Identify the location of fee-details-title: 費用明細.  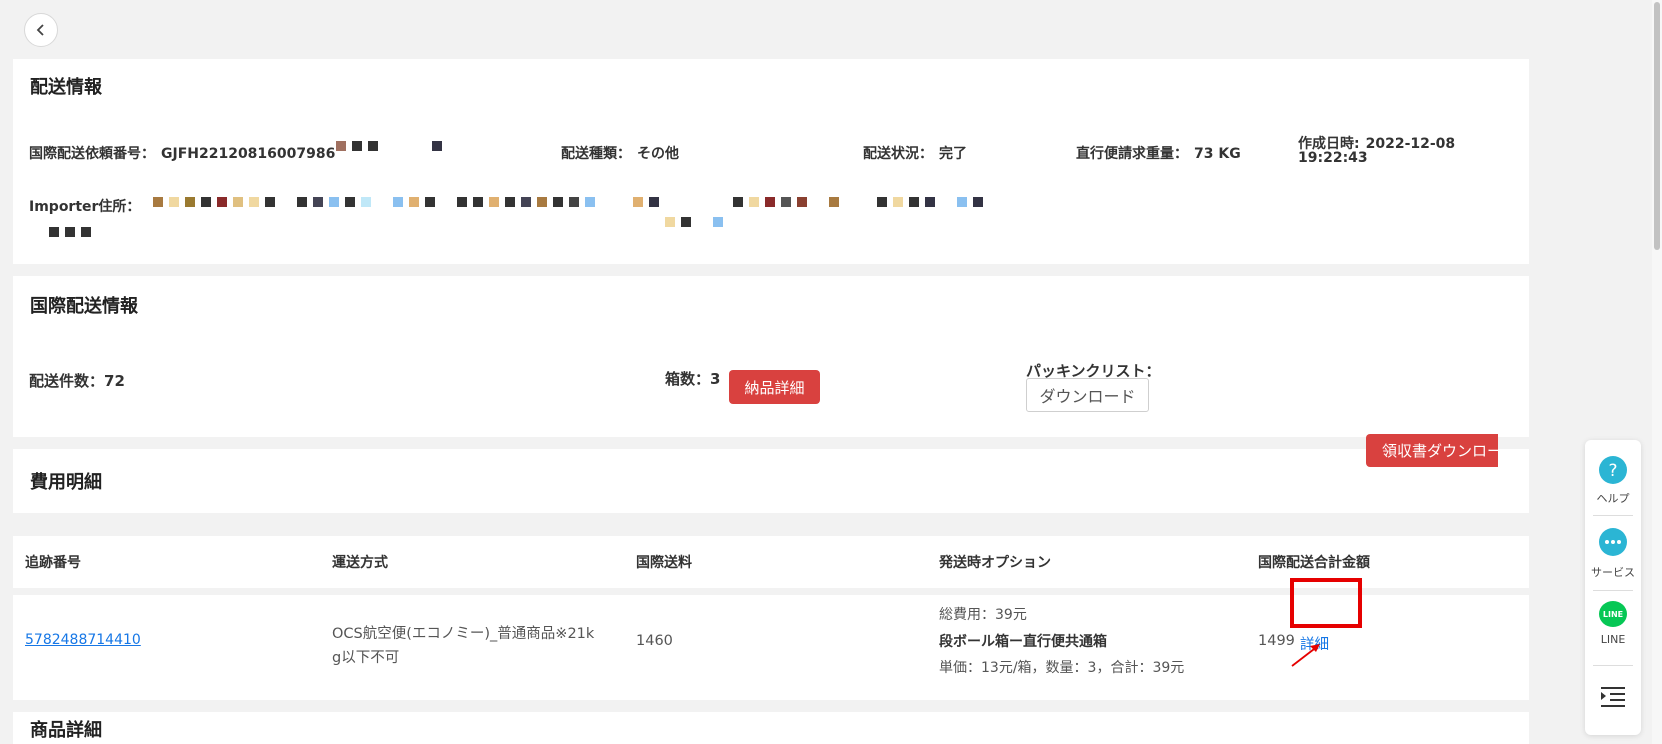
(66, 482).